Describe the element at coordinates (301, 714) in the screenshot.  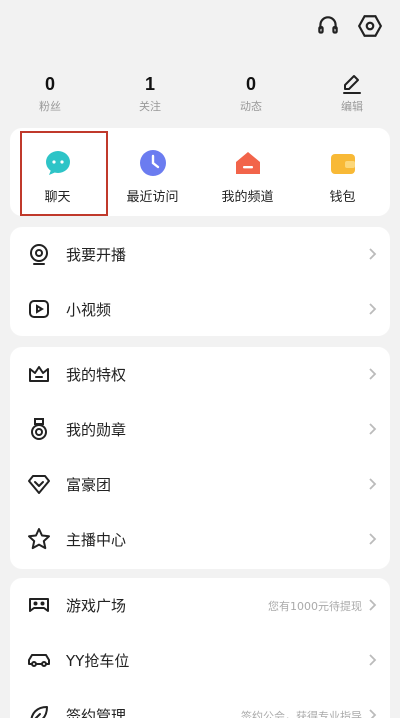
I see `menu-item-hint: 签约公会，获得专业指导` at that location.